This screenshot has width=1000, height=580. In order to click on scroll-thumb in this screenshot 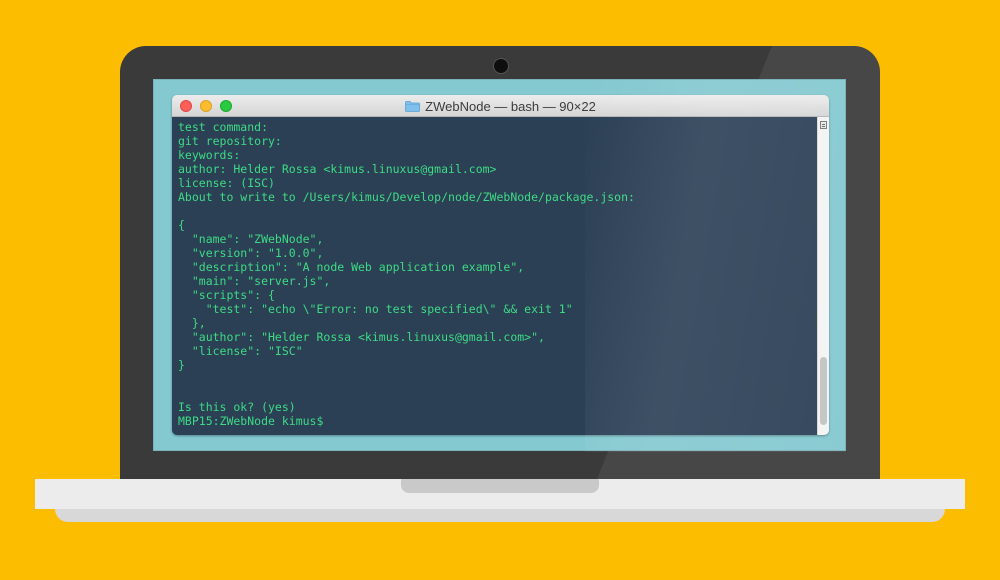, I will do `click(823, 391)`.